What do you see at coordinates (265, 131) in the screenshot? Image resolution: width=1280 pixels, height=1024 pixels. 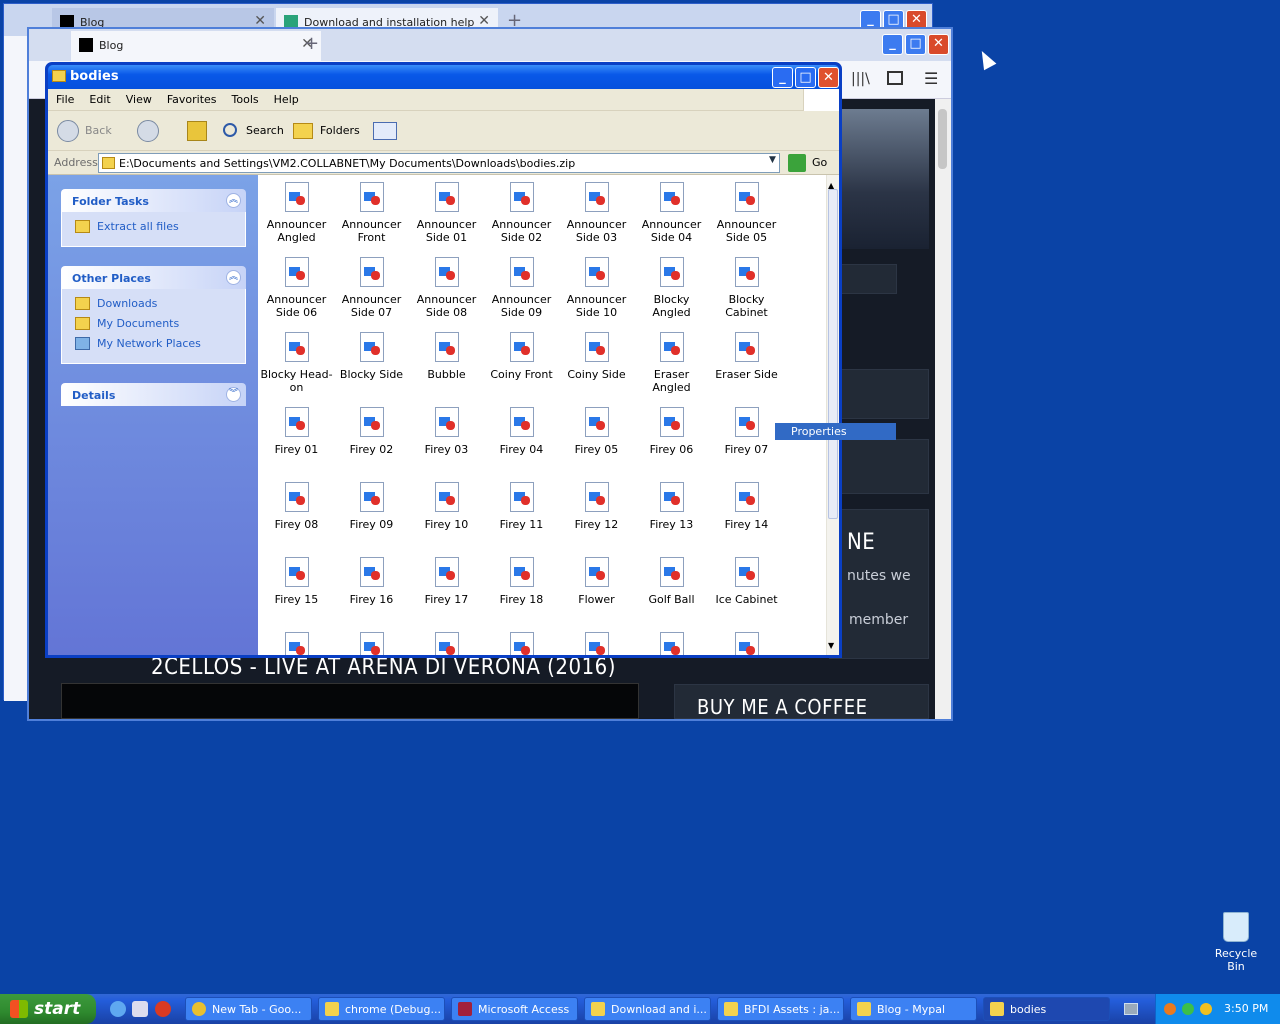 I see `search-button: Search` at bounding box center [265, 131].